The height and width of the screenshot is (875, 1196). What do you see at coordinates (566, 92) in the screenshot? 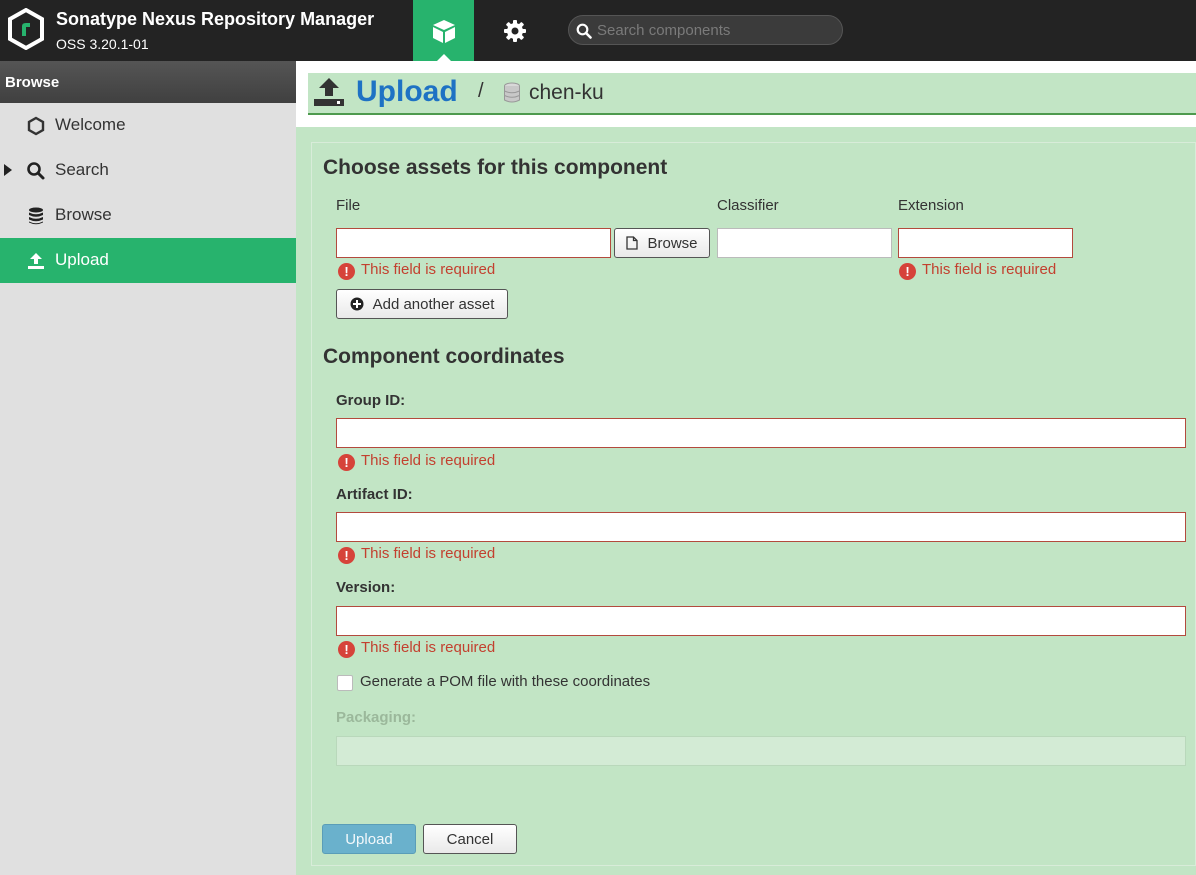
I see `repository-name: chen-ku` at bounding box center [566, 92].